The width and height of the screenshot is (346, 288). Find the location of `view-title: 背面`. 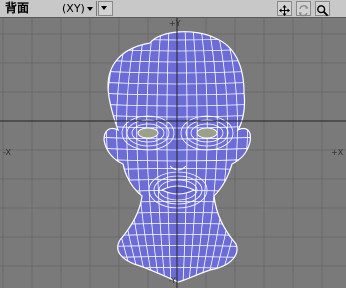

view-title: 背面 is located at coordinates (17, 8).